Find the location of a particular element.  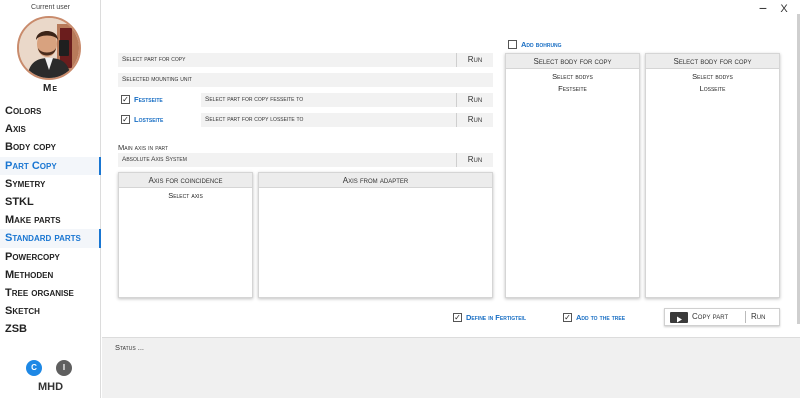

mounting-unit-row: Selected mounting unit is located at coordinates (305, 80).